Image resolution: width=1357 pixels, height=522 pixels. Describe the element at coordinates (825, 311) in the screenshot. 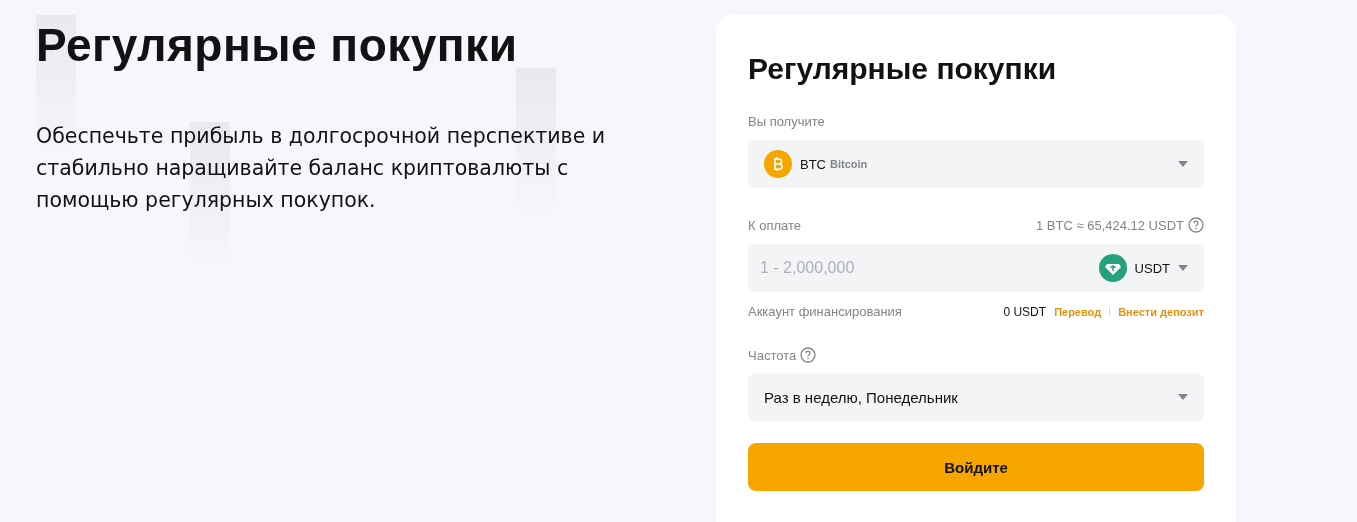

I see `field-label: Аккаунт финансирования` at that location.